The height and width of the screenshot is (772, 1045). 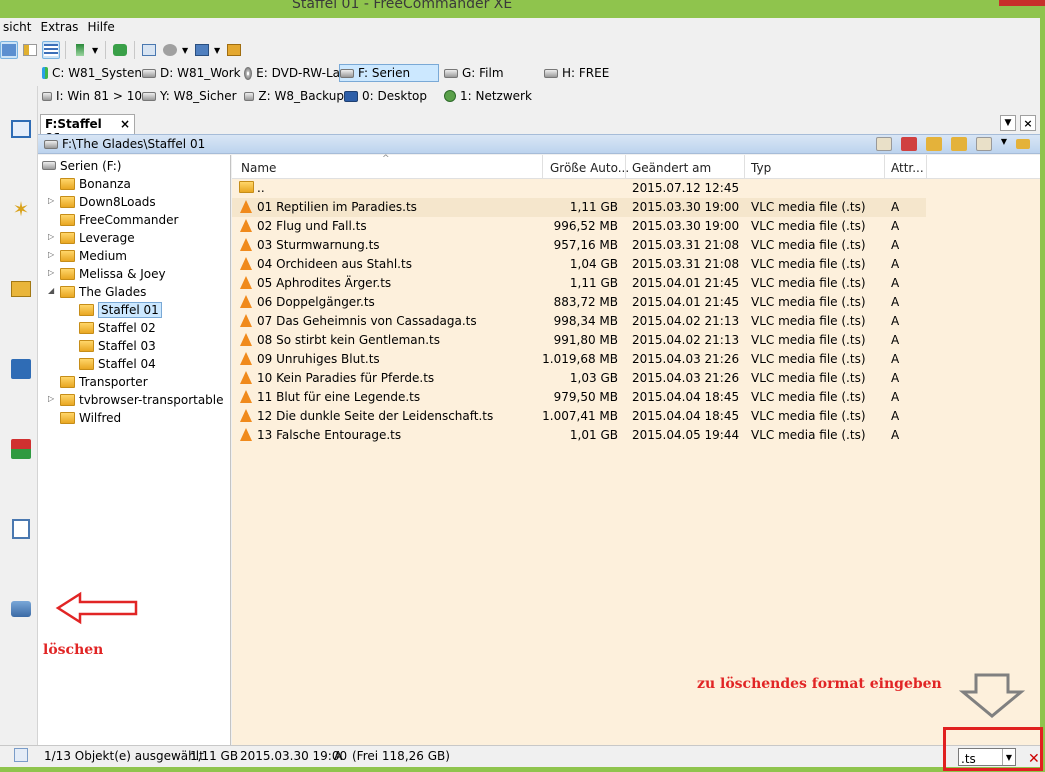 I want to click on red-arrow-left, so click(x=96, y=608).